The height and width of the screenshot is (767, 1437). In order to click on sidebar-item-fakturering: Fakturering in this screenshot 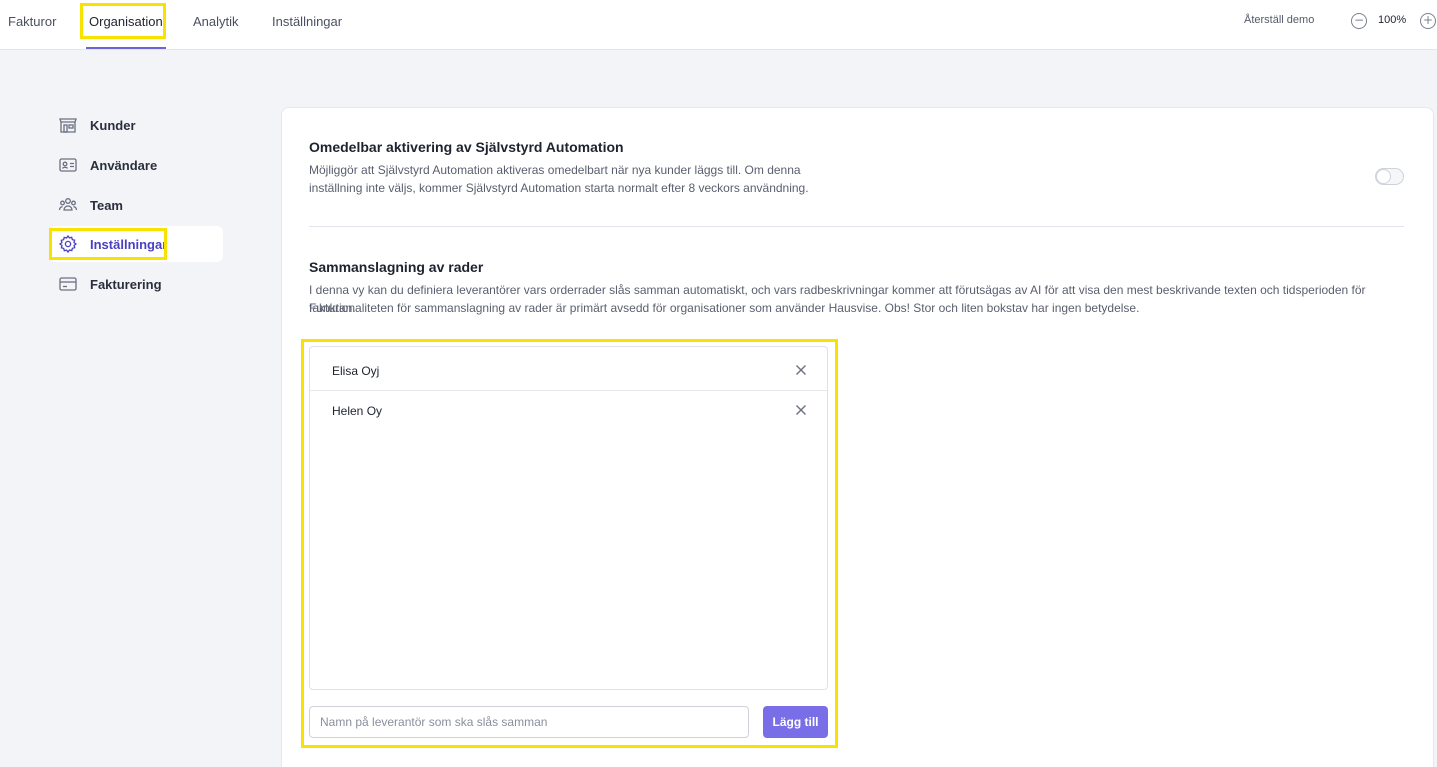, I will do `click(136, 284)`.